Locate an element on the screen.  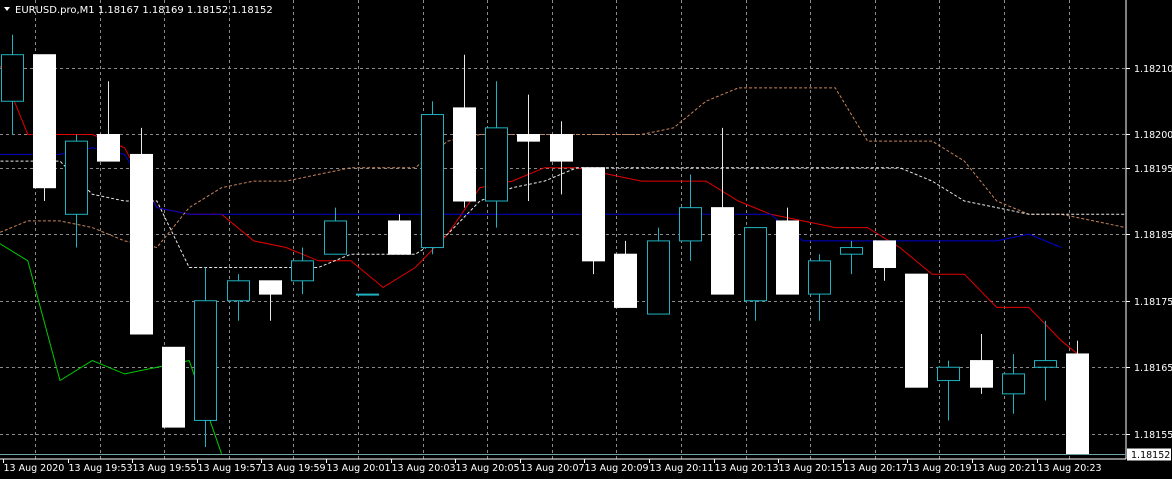
time-tick-label: 13 Aug 2020 is located at coordinates (34, 468).